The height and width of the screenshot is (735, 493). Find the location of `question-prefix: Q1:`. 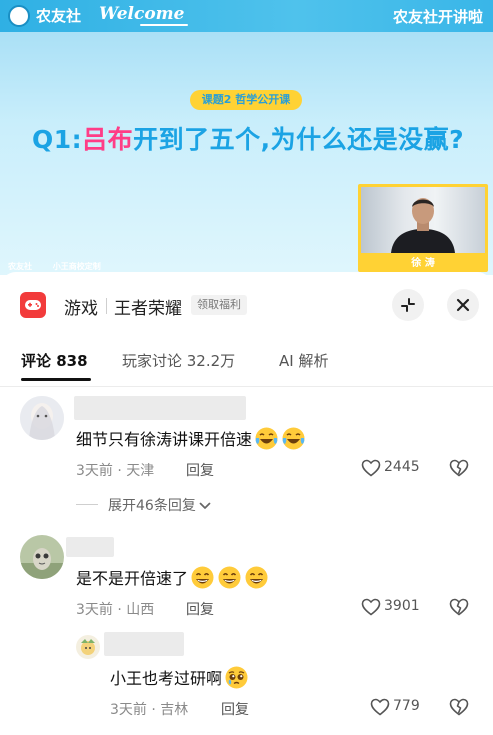

question-prefix: Q1: is located at coordinates (57, 139).